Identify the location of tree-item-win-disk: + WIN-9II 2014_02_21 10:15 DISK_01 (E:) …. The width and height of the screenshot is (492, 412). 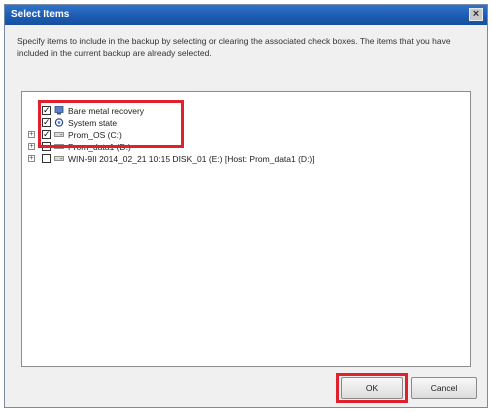
(243, 160).